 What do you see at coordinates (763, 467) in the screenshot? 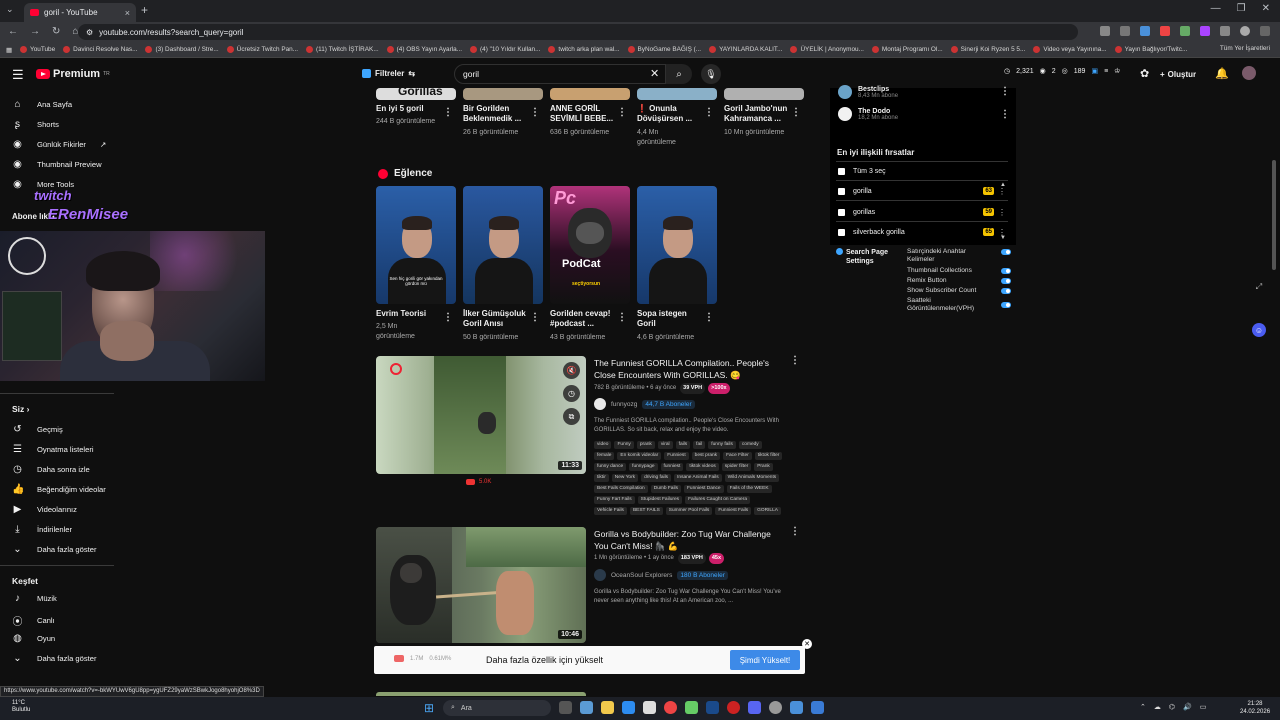
I see `tag: Prank` at bounding box center [763, 467].